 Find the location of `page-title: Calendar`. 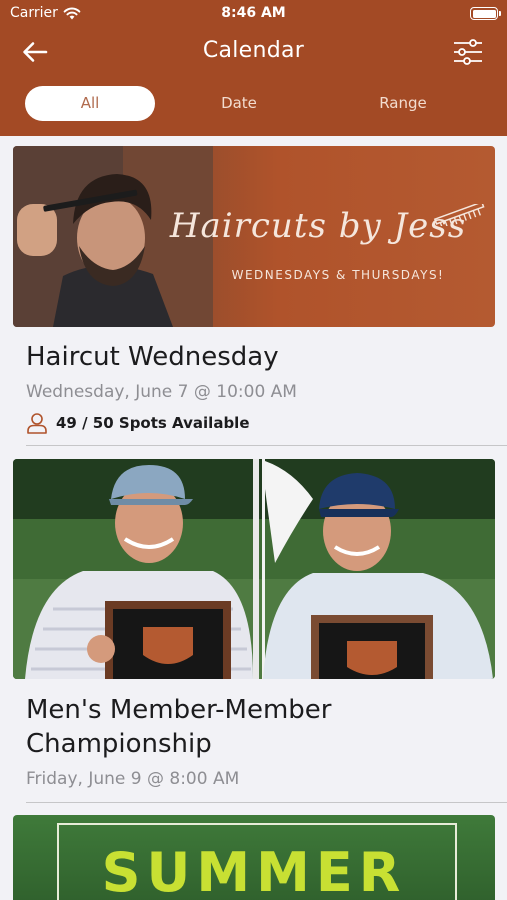

page-title: Calendar is located at coordinates (253, 50).